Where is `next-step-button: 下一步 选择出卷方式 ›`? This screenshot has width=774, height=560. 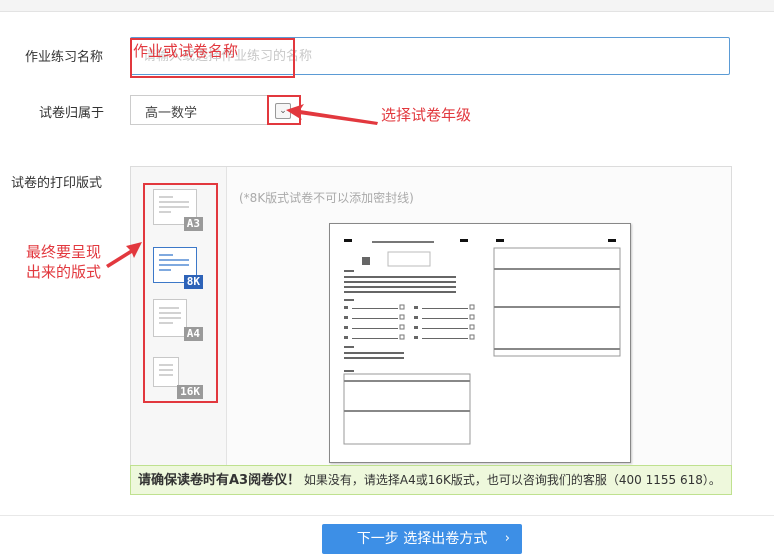 next-step-button: 下一步 选择出卷方式 › is located at coordinates (422, 539).